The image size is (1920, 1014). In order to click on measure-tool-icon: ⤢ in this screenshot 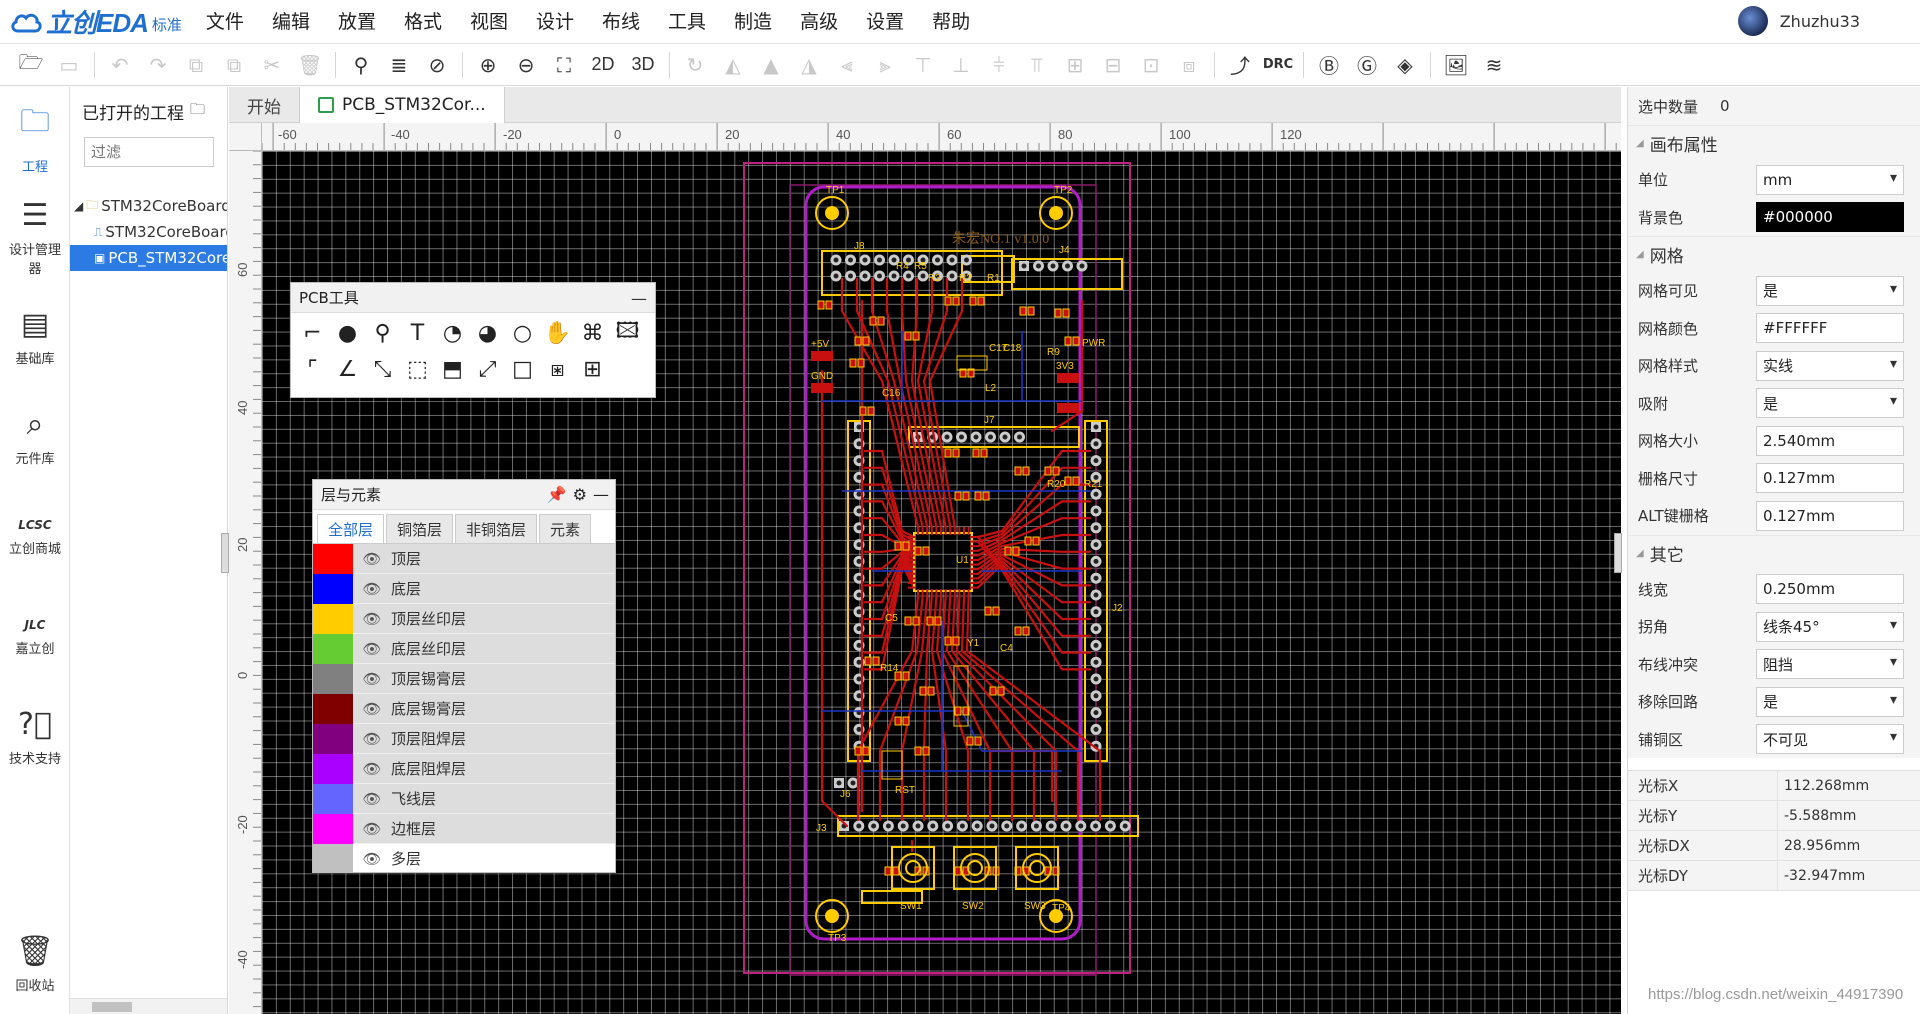, I will do `click(487, 369)`.